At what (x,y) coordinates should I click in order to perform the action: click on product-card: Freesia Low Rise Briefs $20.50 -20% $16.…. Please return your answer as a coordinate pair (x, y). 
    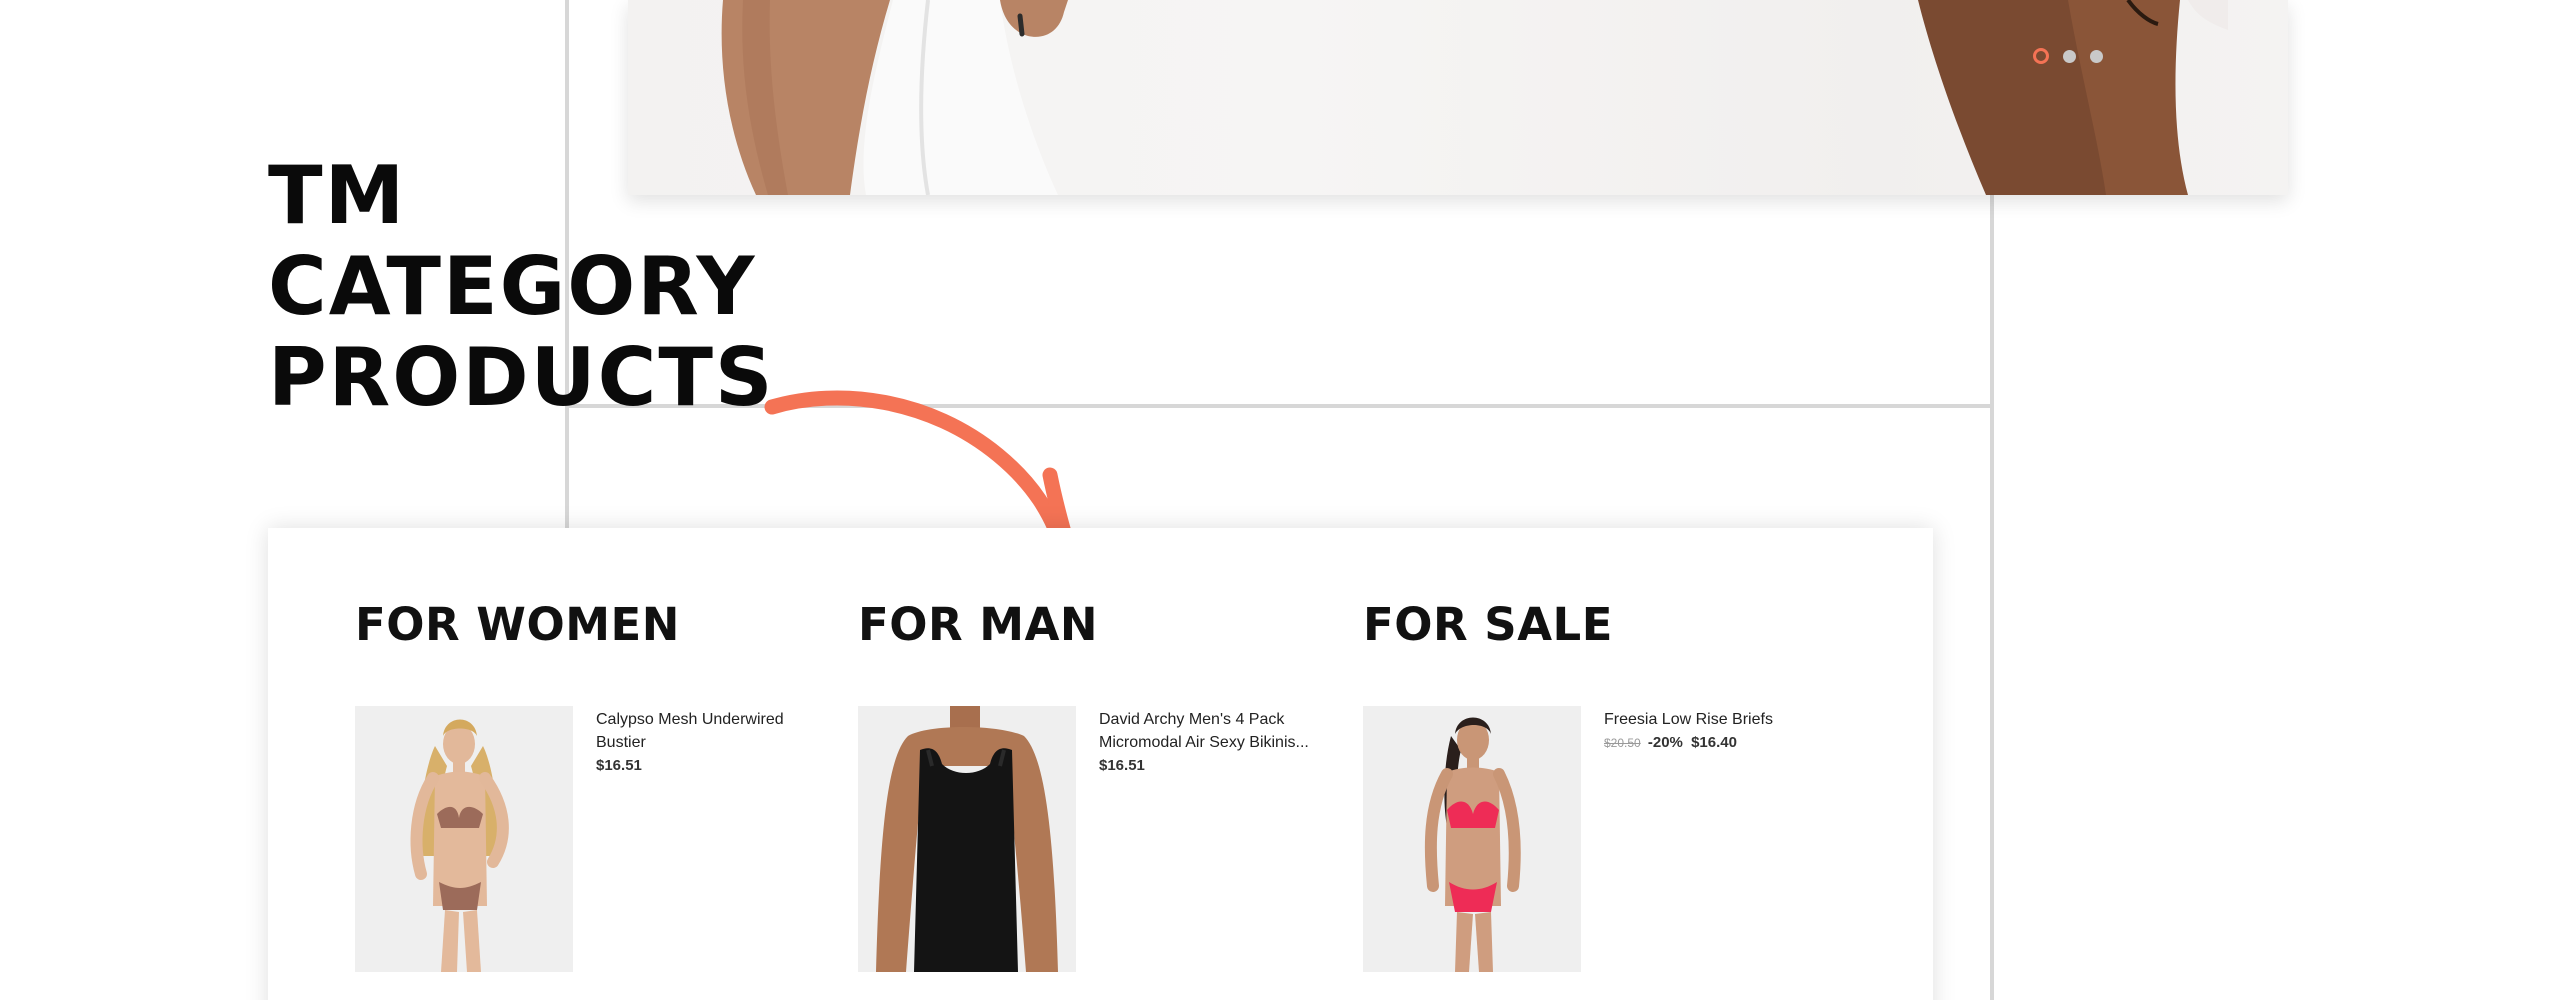
    Looking at the image, I should click on (1598, 841).